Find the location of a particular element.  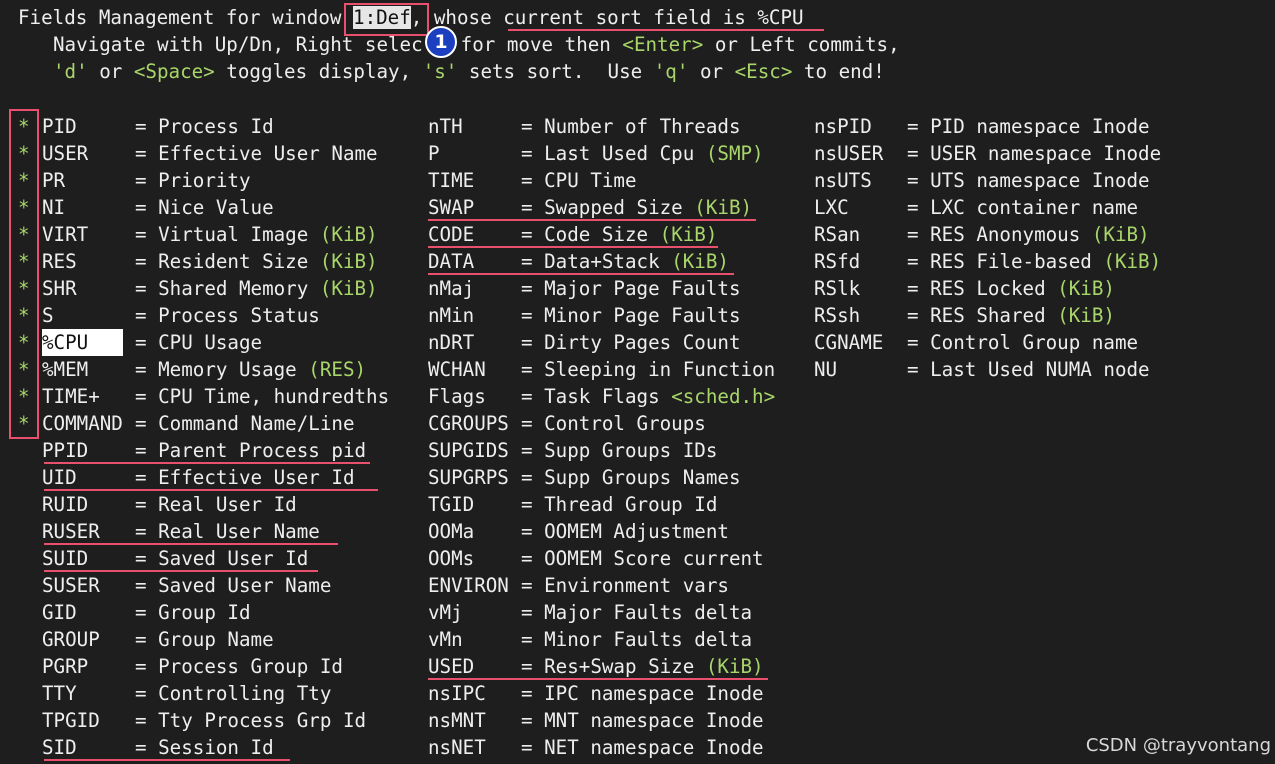

field-description: = Controlling Tty is located at coordinates (233, 693).